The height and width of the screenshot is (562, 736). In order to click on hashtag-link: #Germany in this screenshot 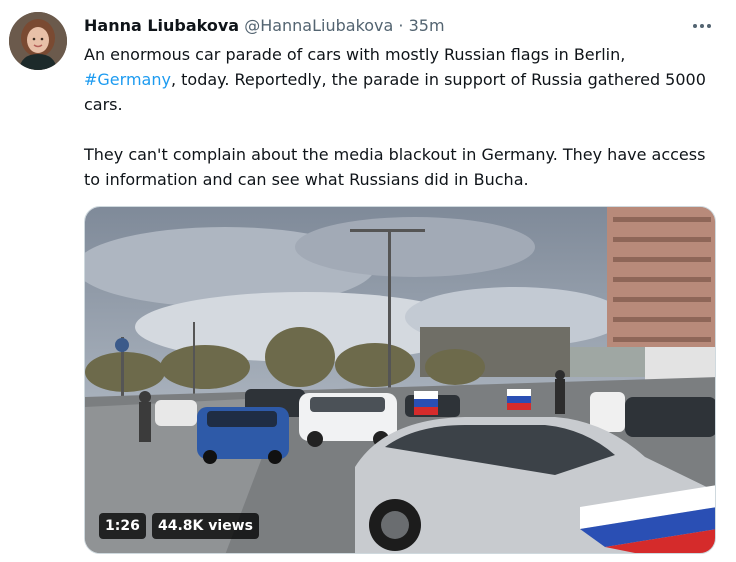, I will do `click(127, 79)`.